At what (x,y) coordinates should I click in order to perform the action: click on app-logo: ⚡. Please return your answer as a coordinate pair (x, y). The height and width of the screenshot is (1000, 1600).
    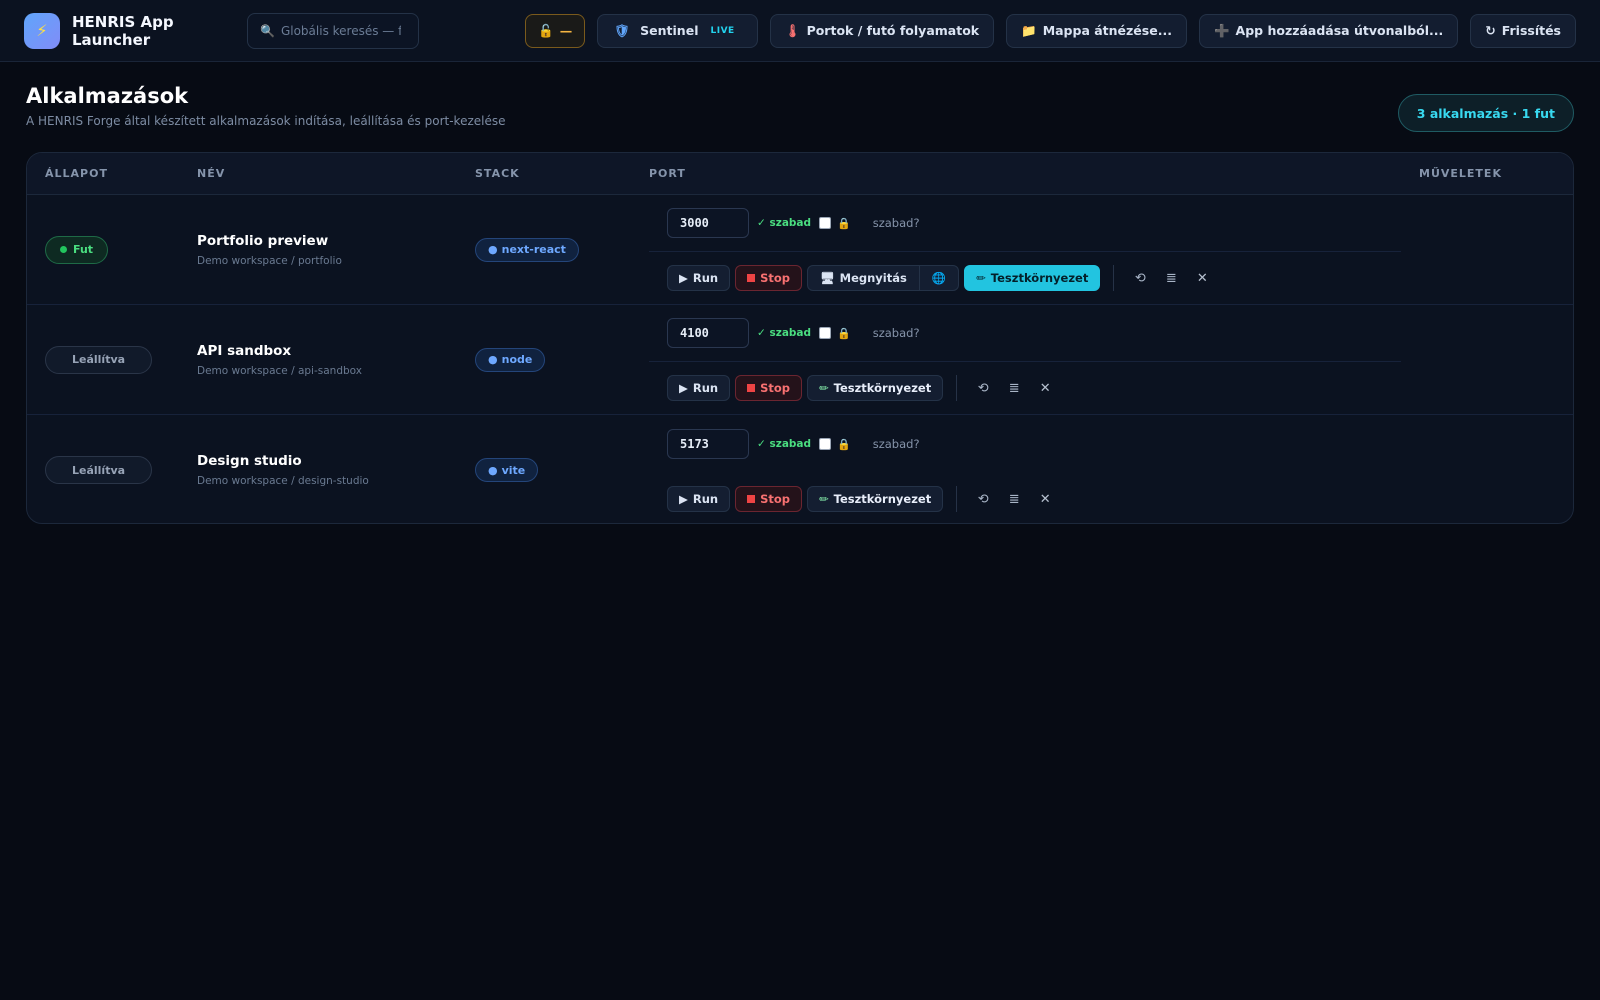
    Looking at the image, I should click on (42, 30).